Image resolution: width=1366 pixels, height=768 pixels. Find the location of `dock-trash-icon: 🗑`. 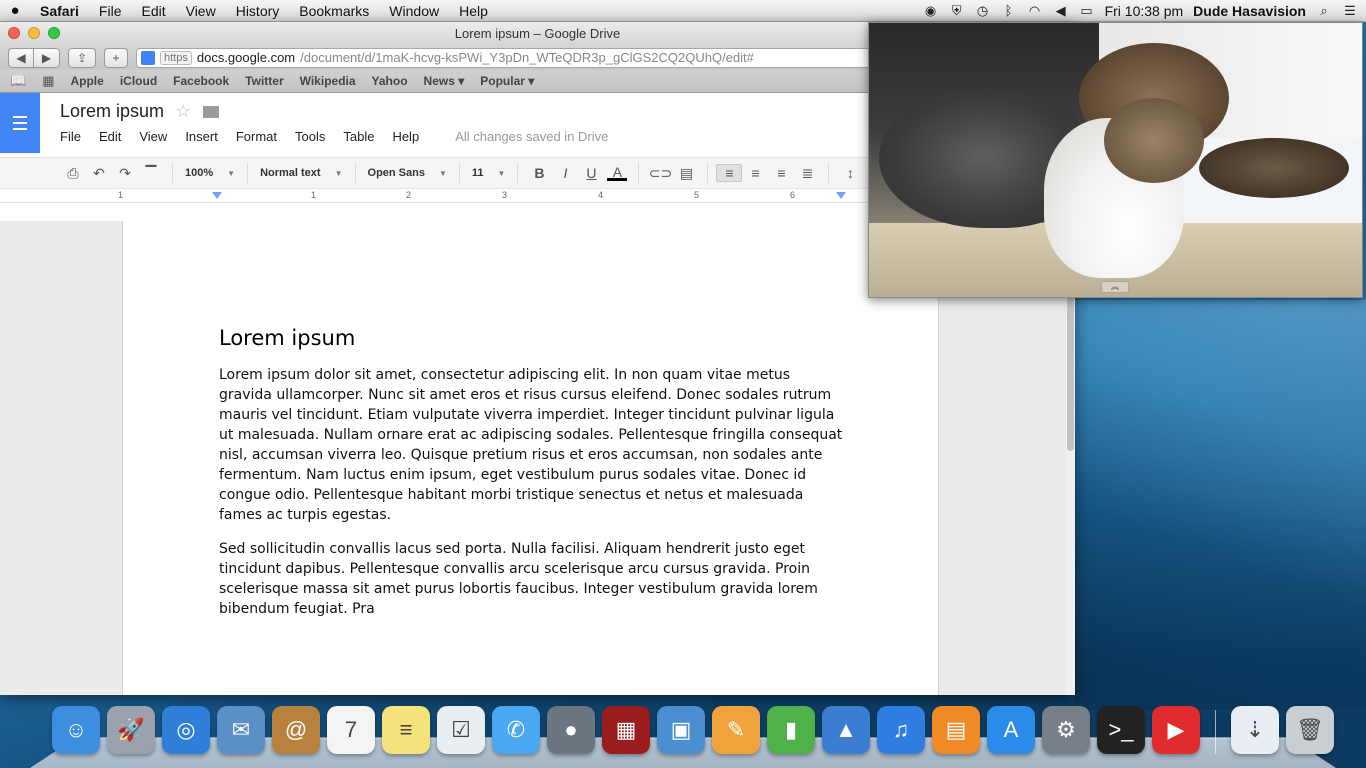

dock-trash-icon: 🗑 is located at coordinates (1310, 730).